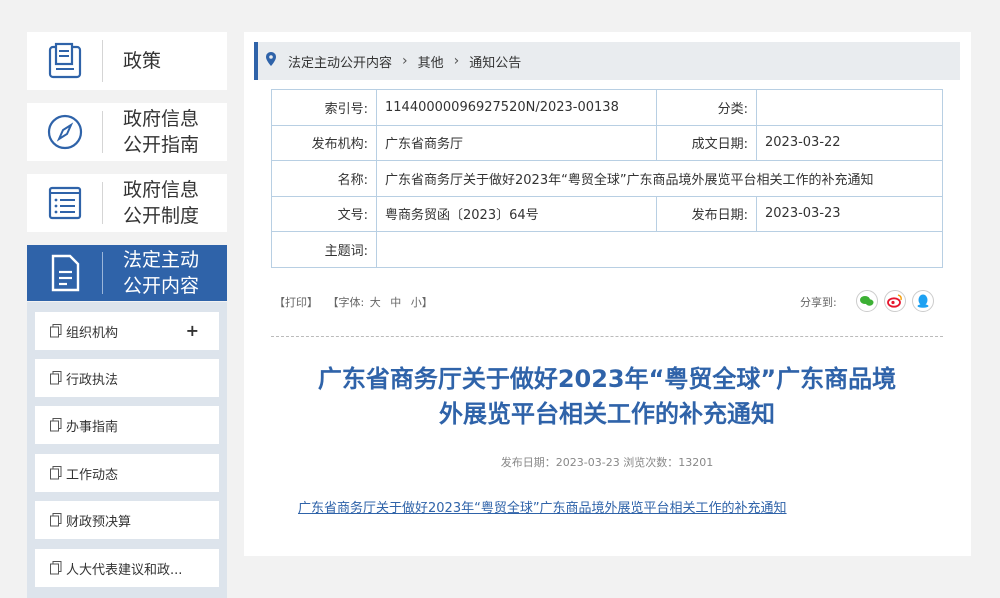 The image size is (1000, 598). Describe the element at coordinates (340, 61) in the screenshot. I see `breadcrumb-item: 法定主动公开内容` at that location.